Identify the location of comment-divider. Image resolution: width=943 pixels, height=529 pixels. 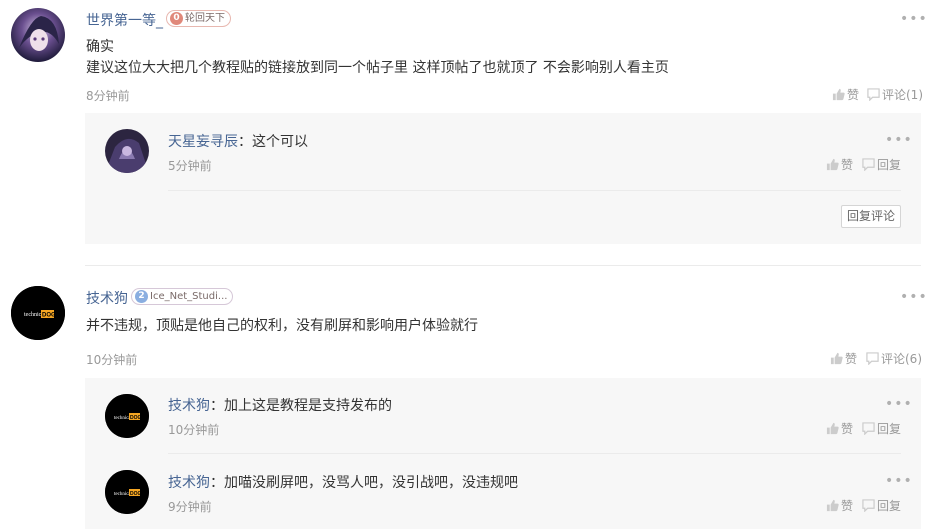
(503, 265).